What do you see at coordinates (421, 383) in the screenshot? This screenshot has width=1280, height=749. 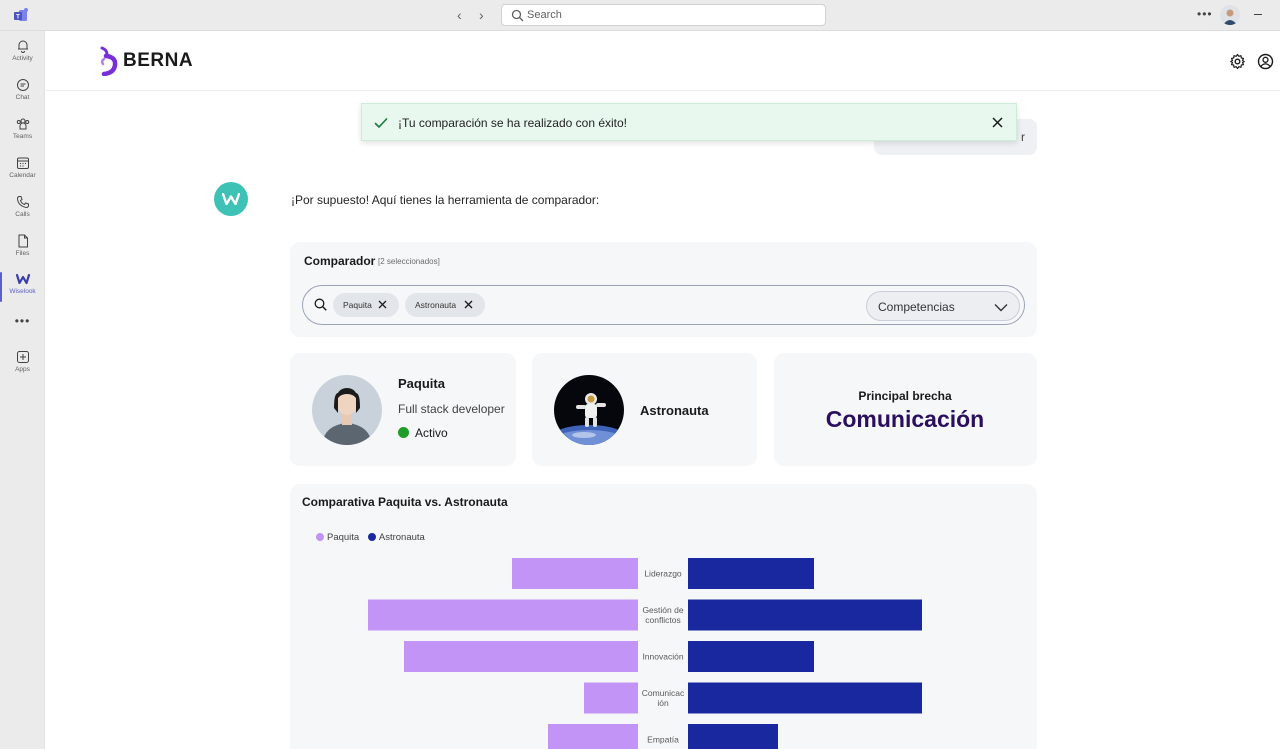 I see `person-name: Paquita` at bounding box center [421, 383].